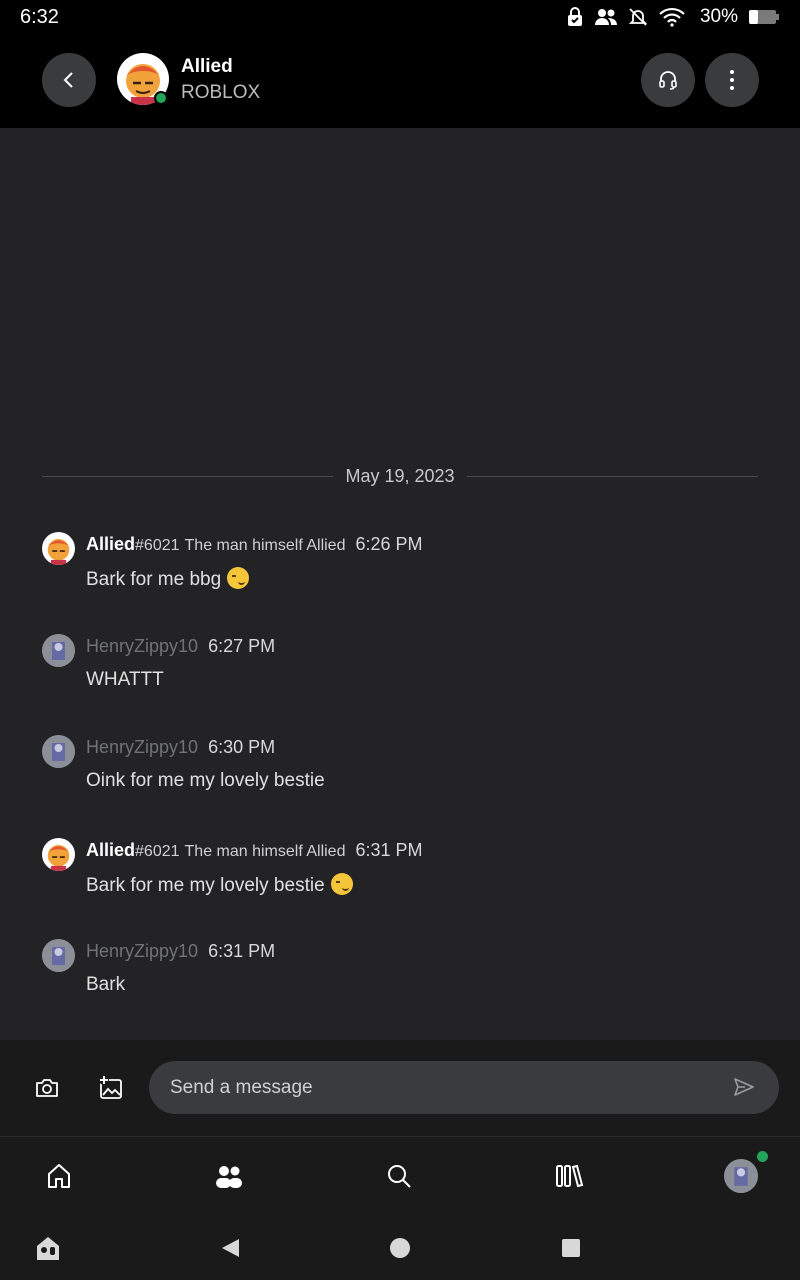 The image size is (800, 1280). I want to click on back-icon, so click(68, 80).